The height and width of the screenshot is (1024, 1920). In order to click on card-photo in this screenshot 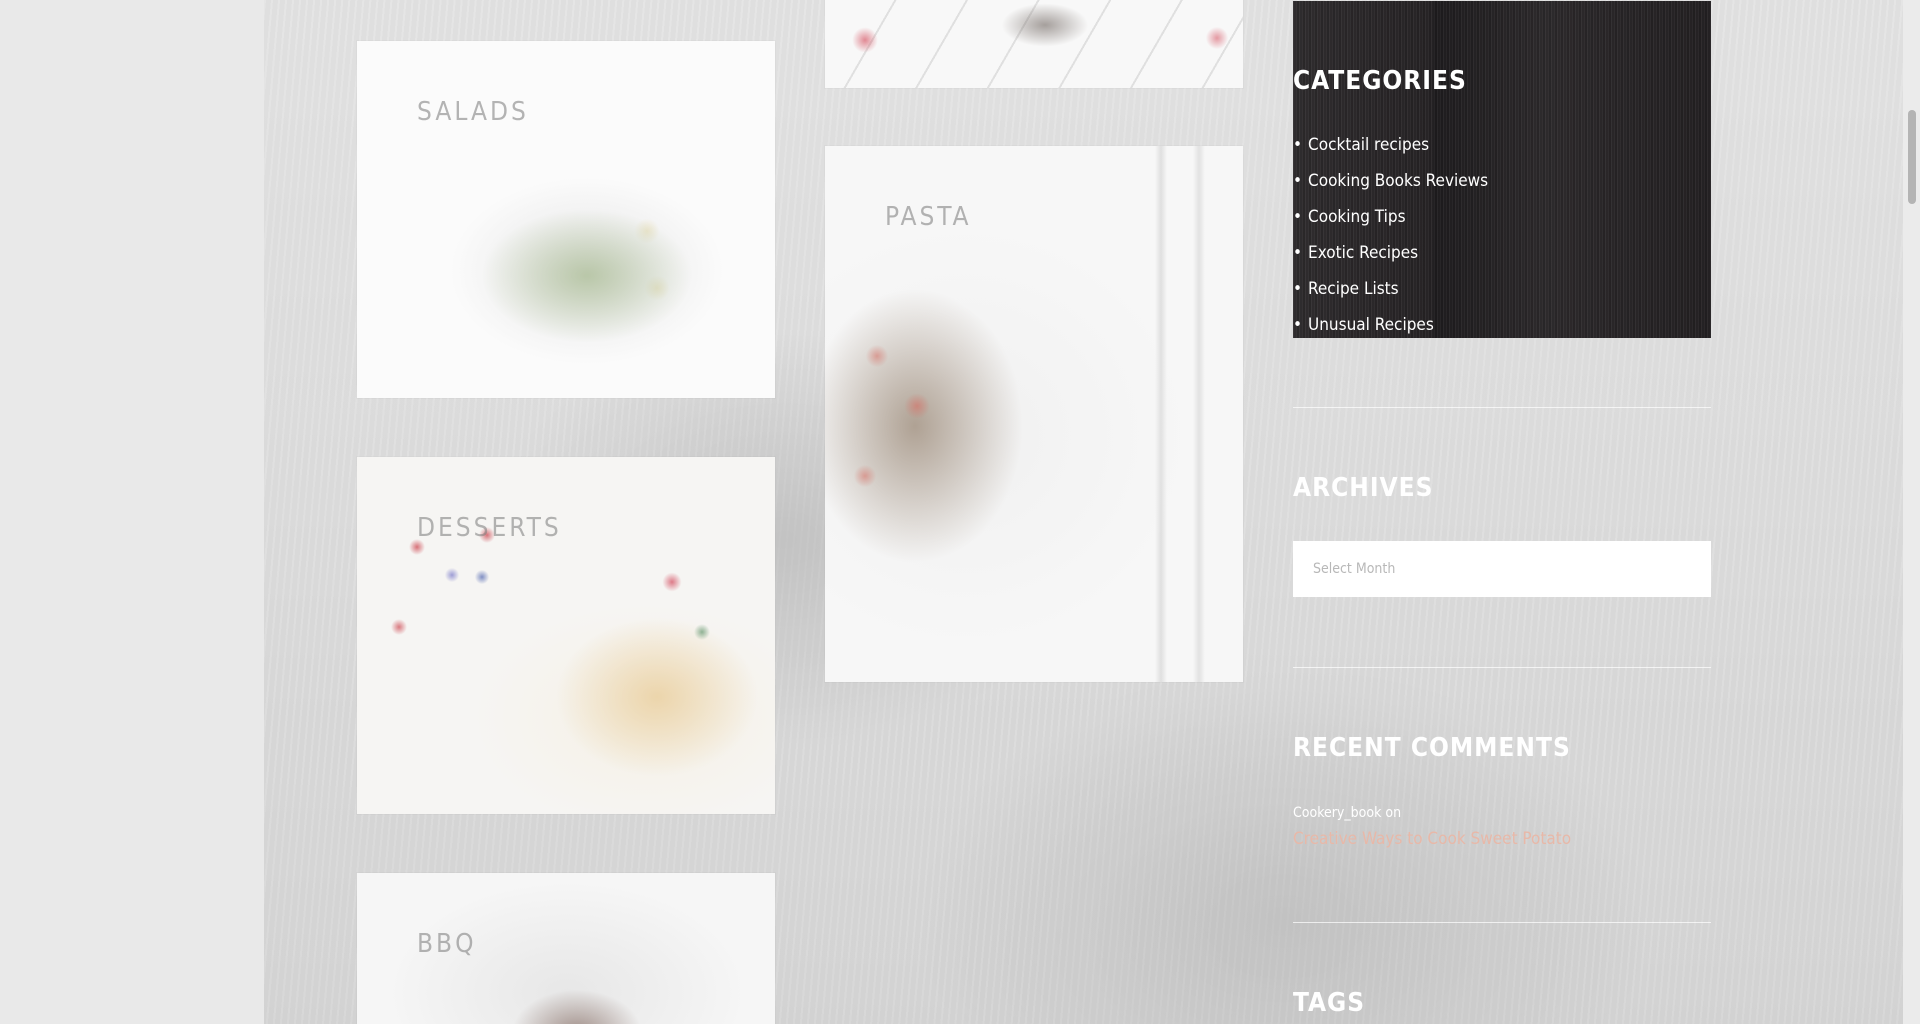, I will do `click(1034, 44)`.